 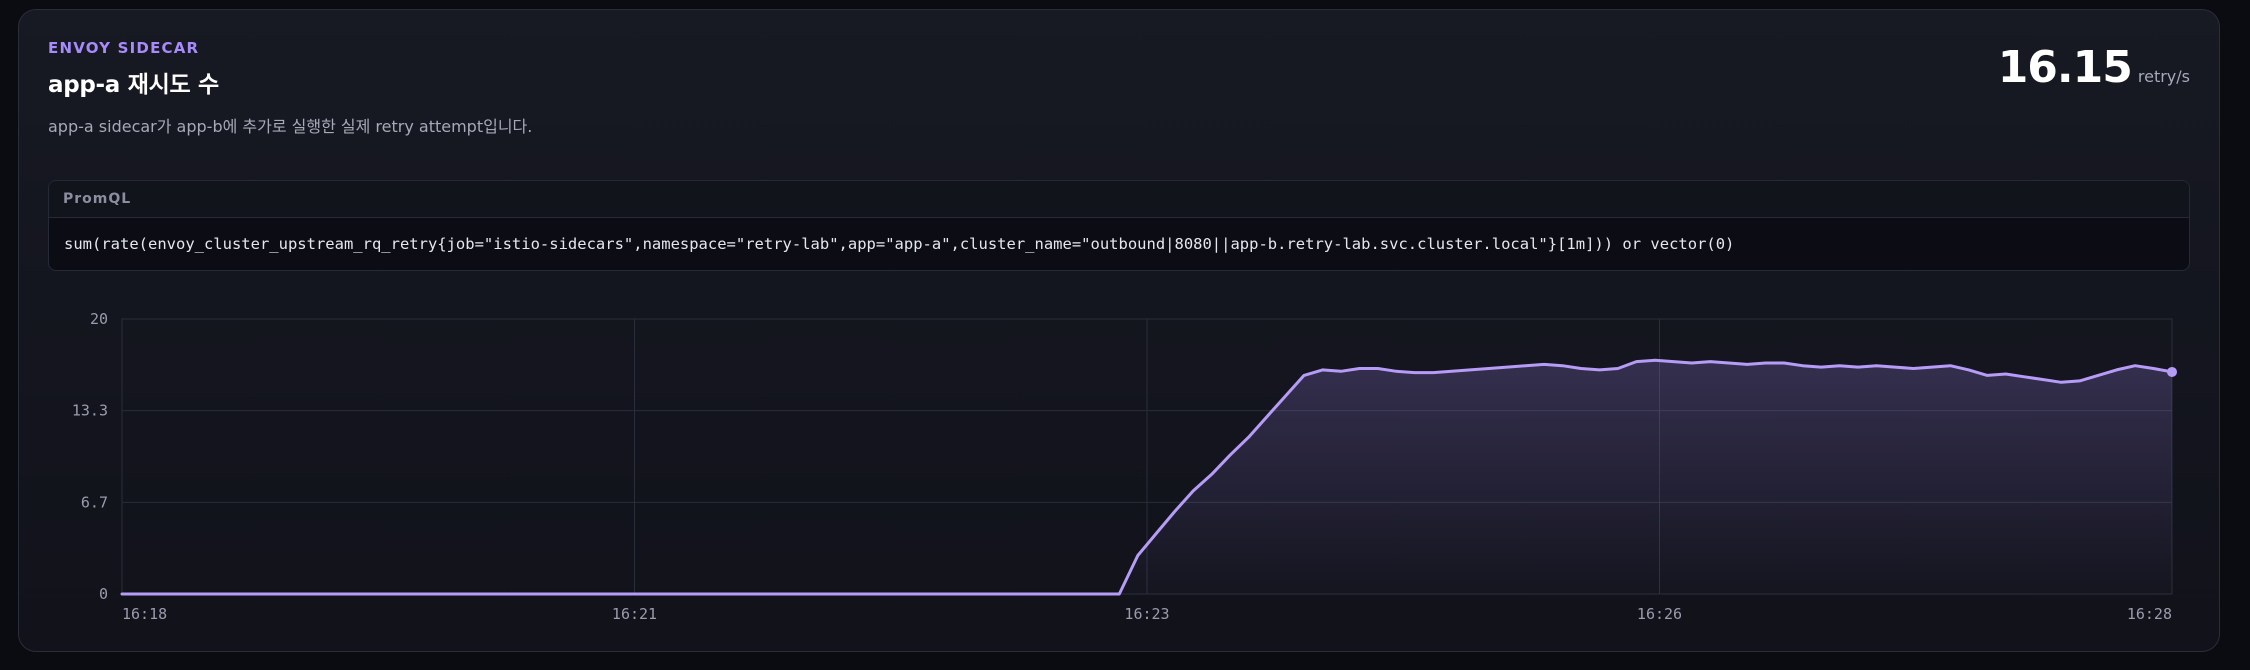 What do you see at coordinates (103, 594) in the screenshot?
I see `y-tick-label: 0` at bounding box center [103, 594].